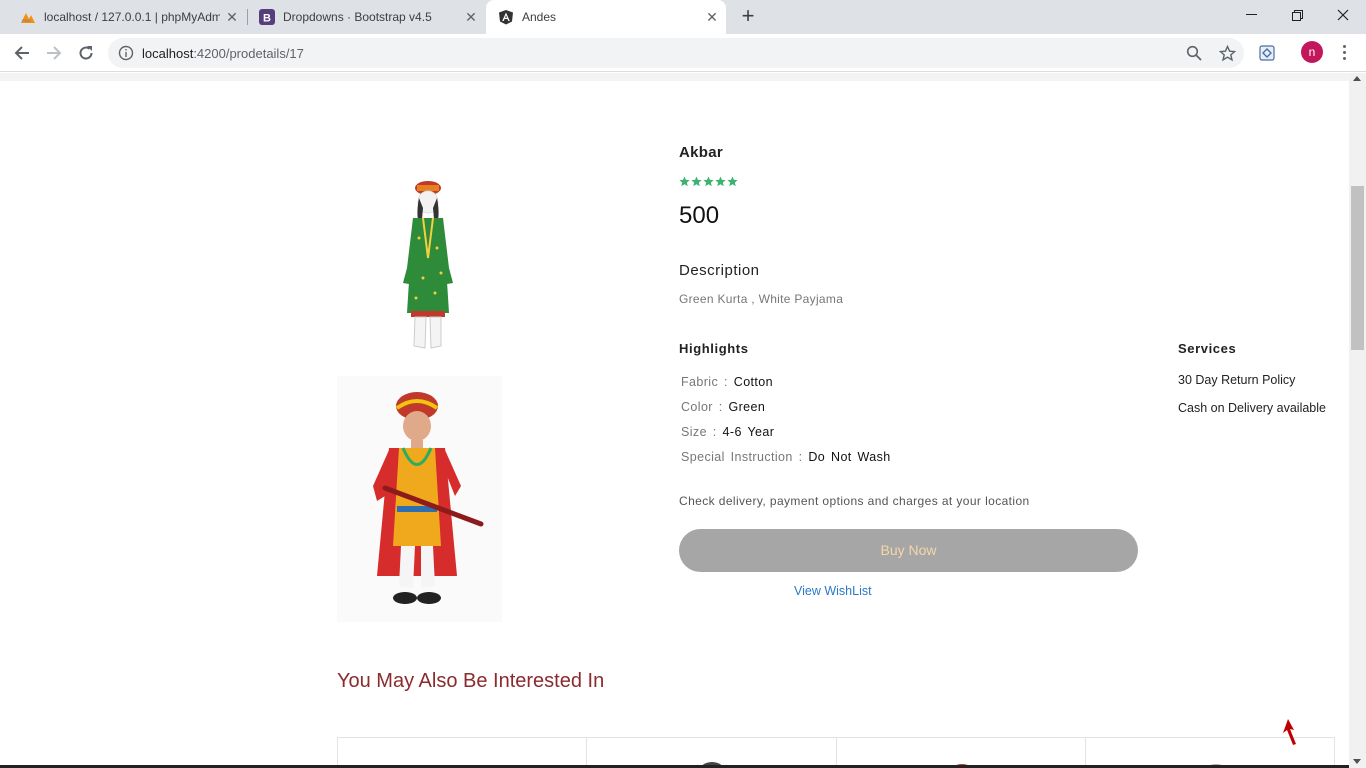  I want to click on extension-icon, so click(1267, 53).